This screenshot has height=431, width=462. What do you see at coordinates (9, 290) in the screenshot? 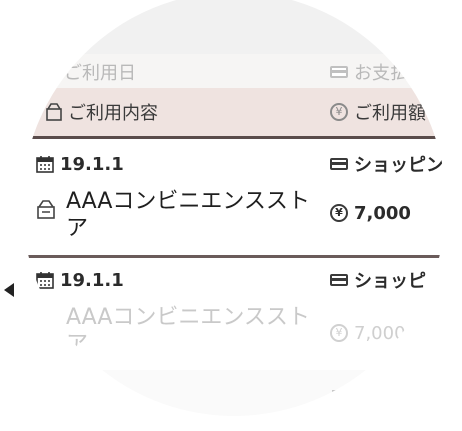
I see `left-arrow-icon` at bounding box center [9, 290].